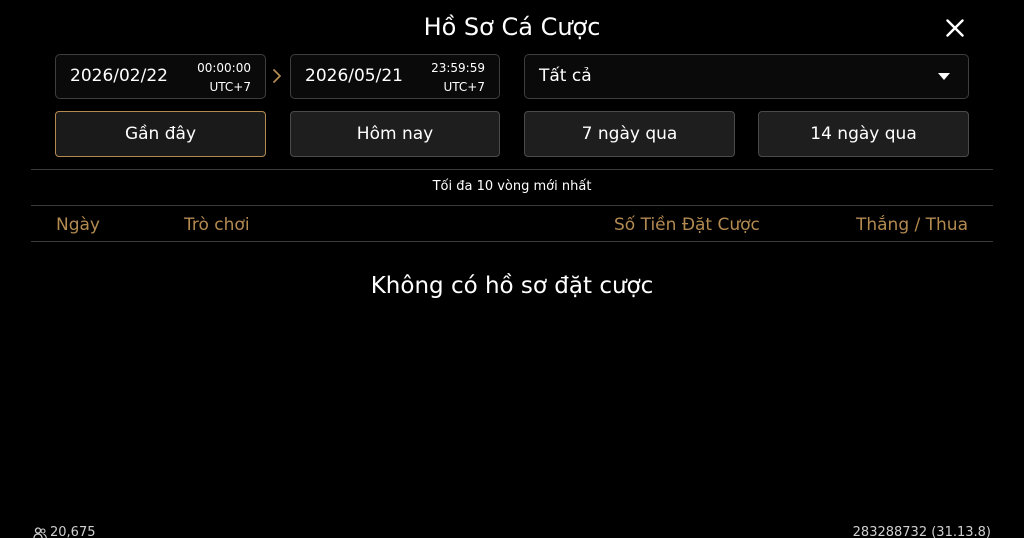  Describe the element at coordinates (395, 134) in the screenshot. I see `range-today-button: Hôm nay` at that location.